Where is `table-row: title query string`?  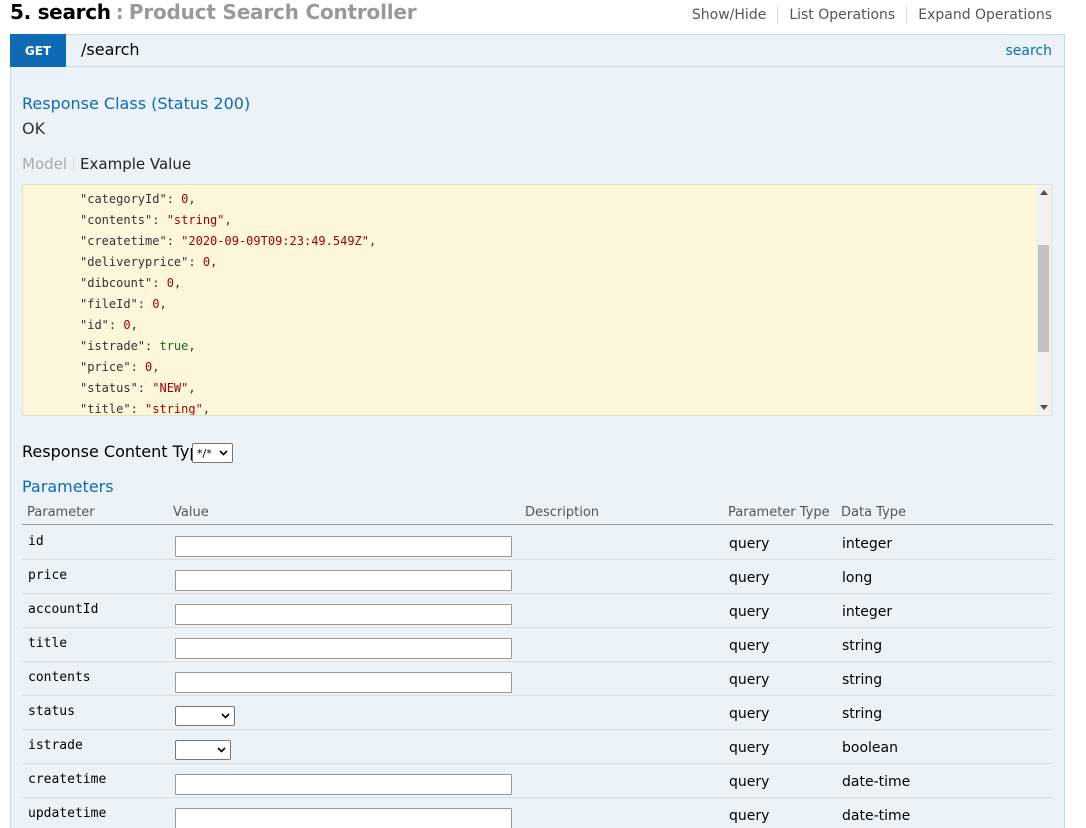
table-row: title query string is located at coordinates (537, 645).